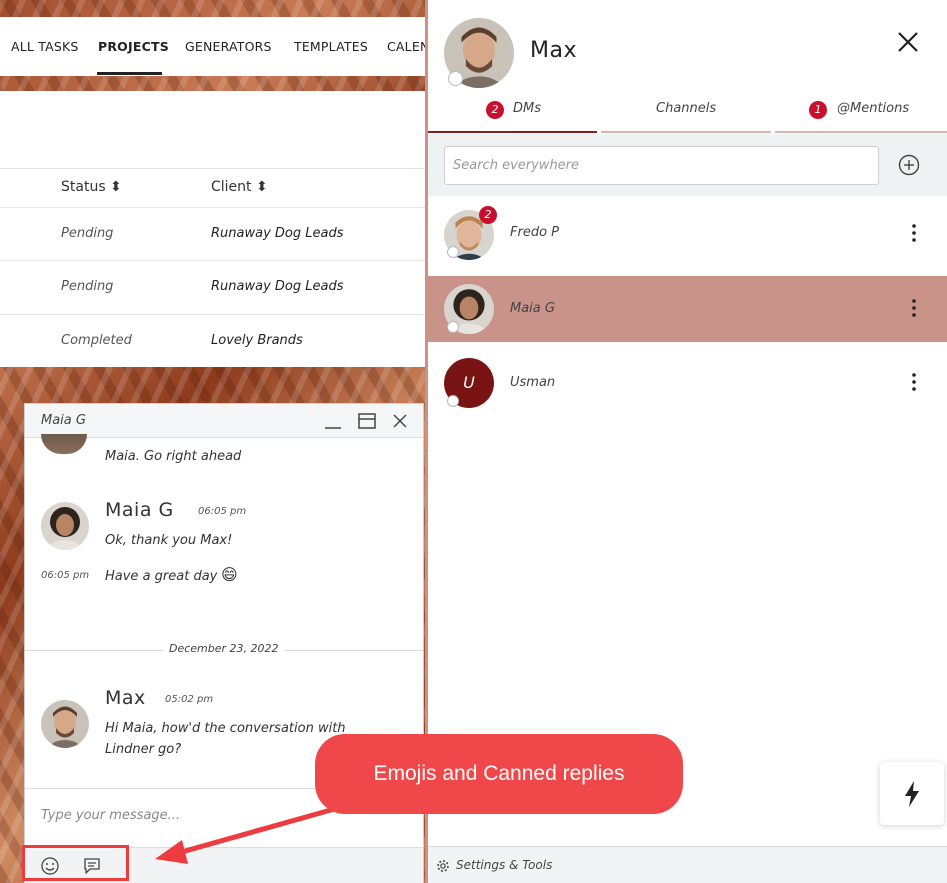 This screenshot has height=883, width=947. Describe the element at coordinates (75, 863) in the screenshot. I see `annotation-highlight` at that location.